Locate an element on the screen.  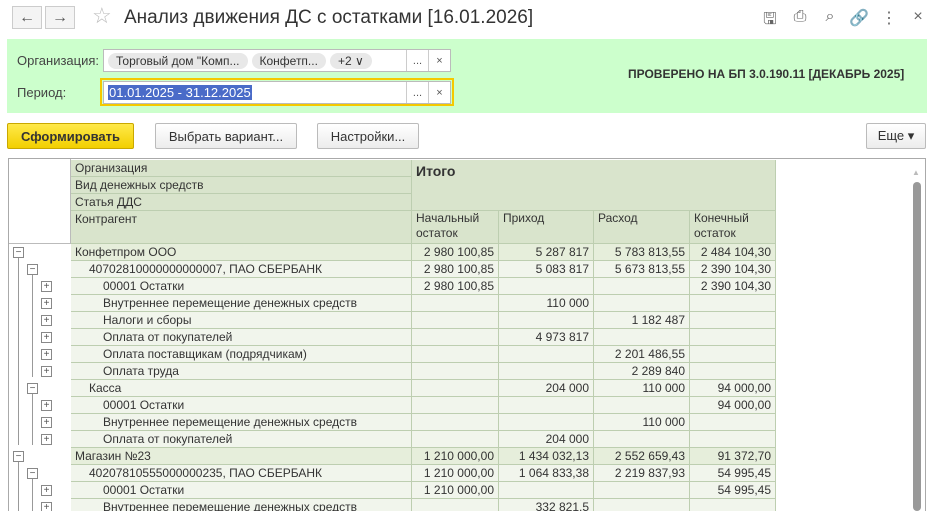
generate-button: Сформировать is located at coordinates (70, 136).